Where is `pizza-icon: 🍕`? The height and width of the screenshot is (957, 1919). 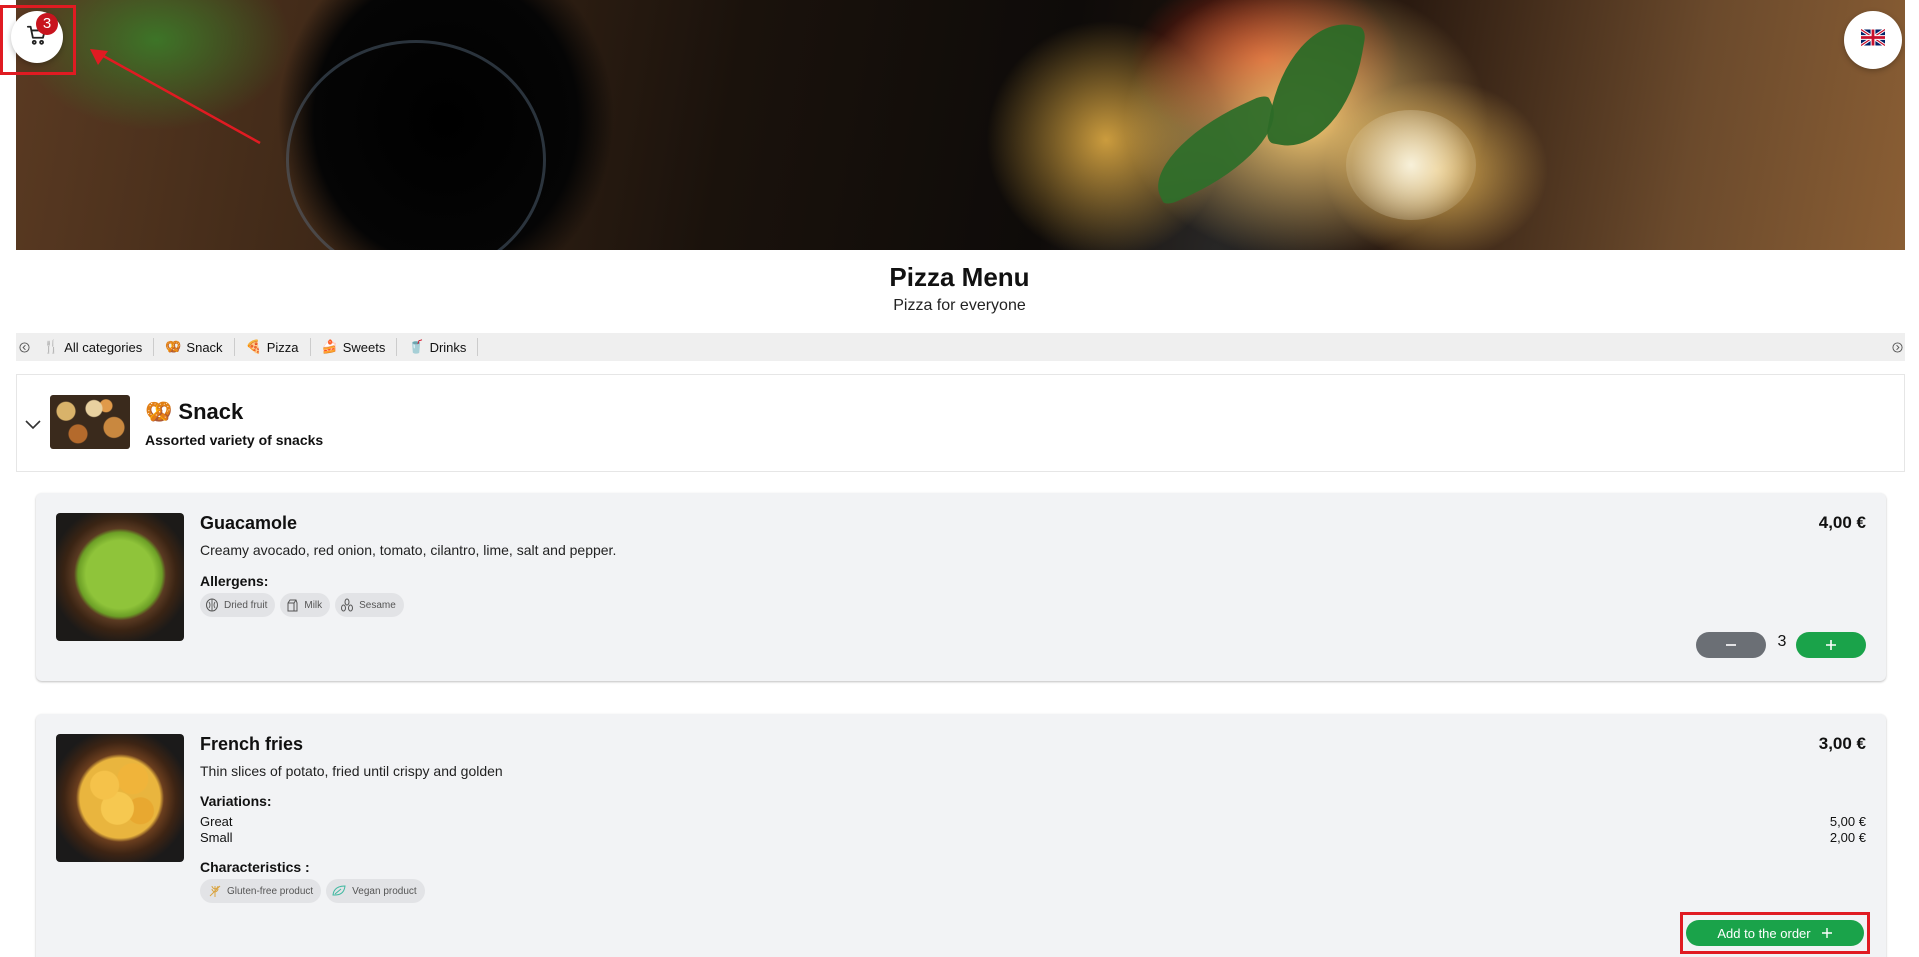
pizza-icon: 🍕 is located at coordinates (253, 346).